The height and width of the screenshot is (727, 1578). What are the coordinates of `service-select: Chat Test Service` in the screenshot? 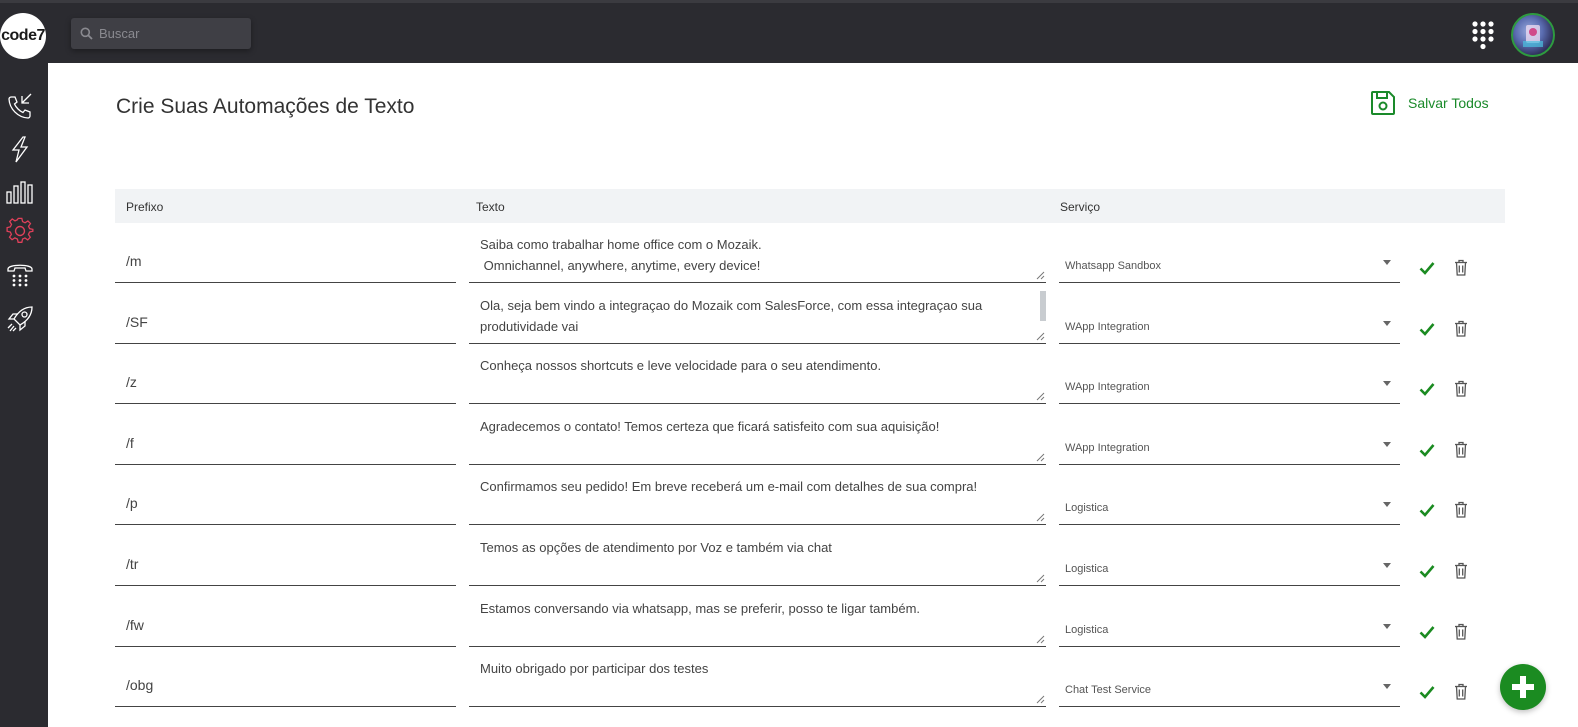 It's located at (1229, 687).